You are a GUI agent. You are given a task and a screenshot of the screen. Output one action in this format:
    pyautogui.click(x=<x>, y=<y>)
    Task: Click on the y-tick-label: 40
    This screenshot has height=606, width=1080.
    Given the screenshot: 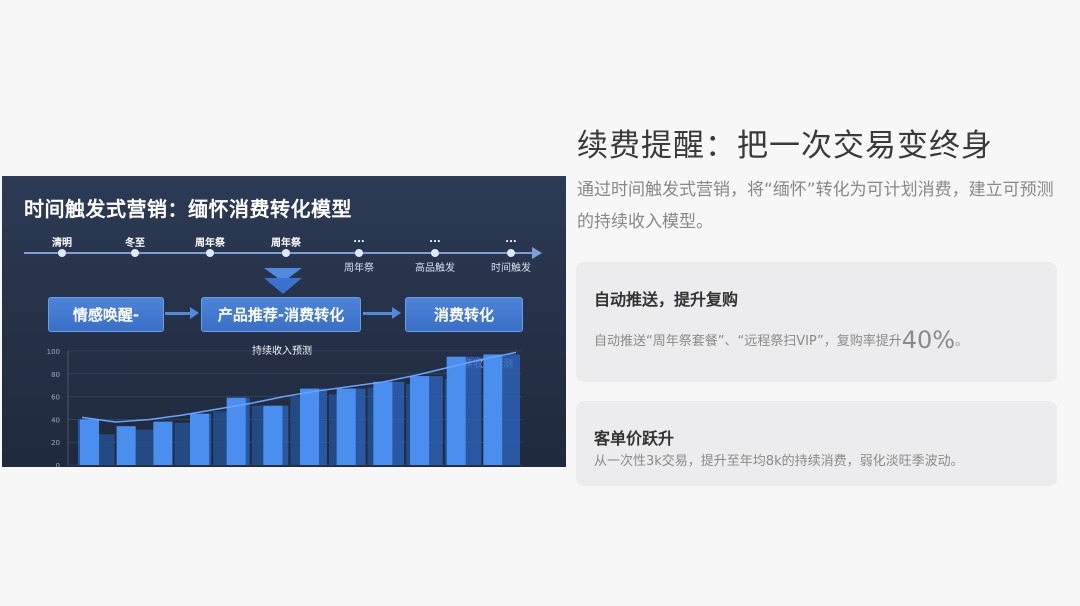 What is the action you would take?
    pyautogui.click(x=55, y=420)
    